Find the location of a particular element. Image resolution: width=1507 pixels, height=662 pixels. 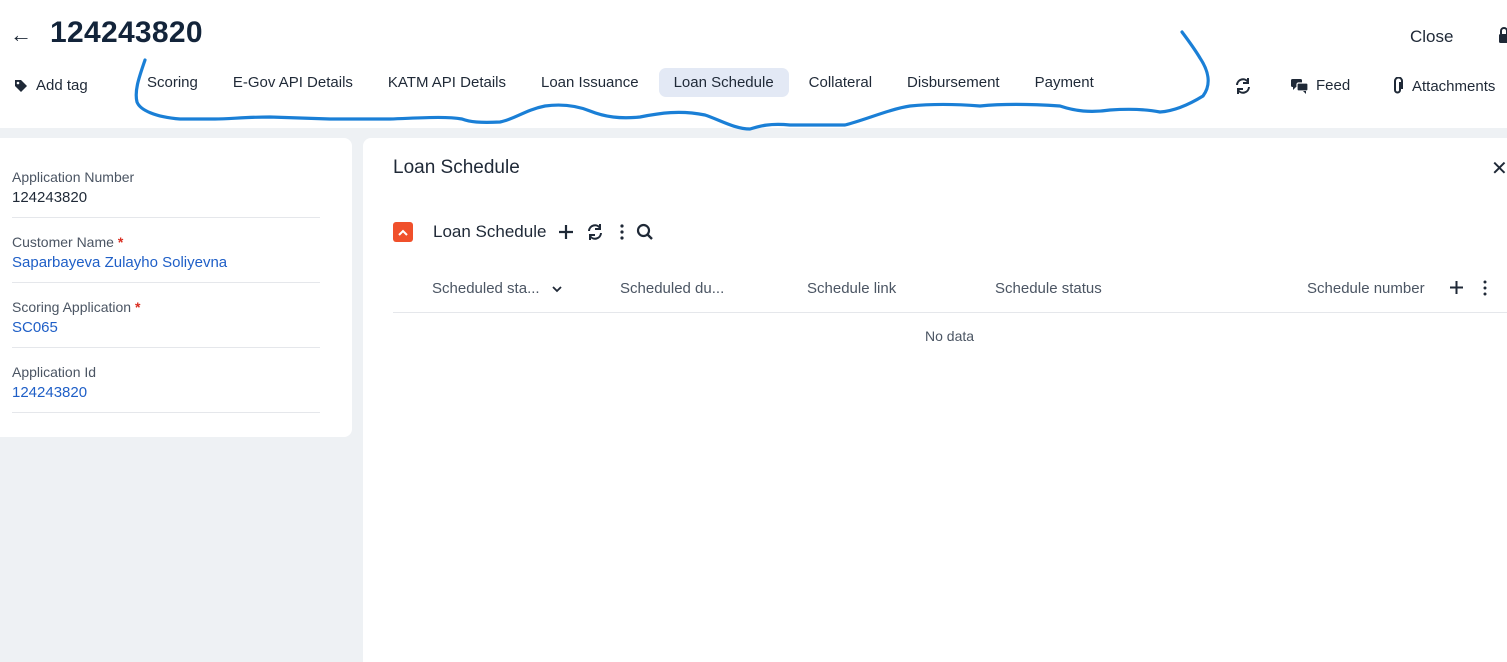

tab-scoring: Scoring is located at coordinates (172, 82).